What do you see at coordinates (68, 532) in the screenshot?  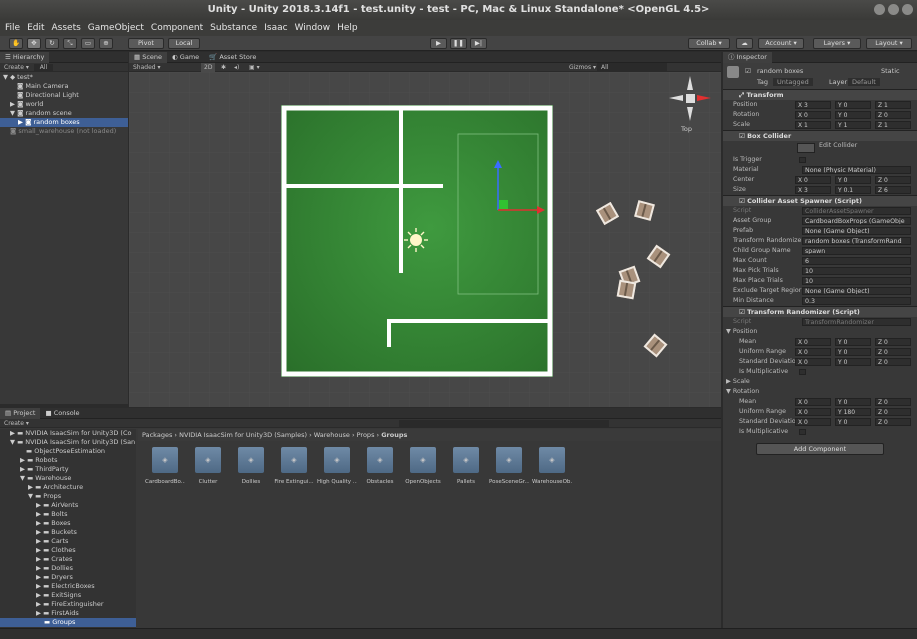 I see `list-item: ▶ ▬ Buckets` at bounding box center [68, 532].